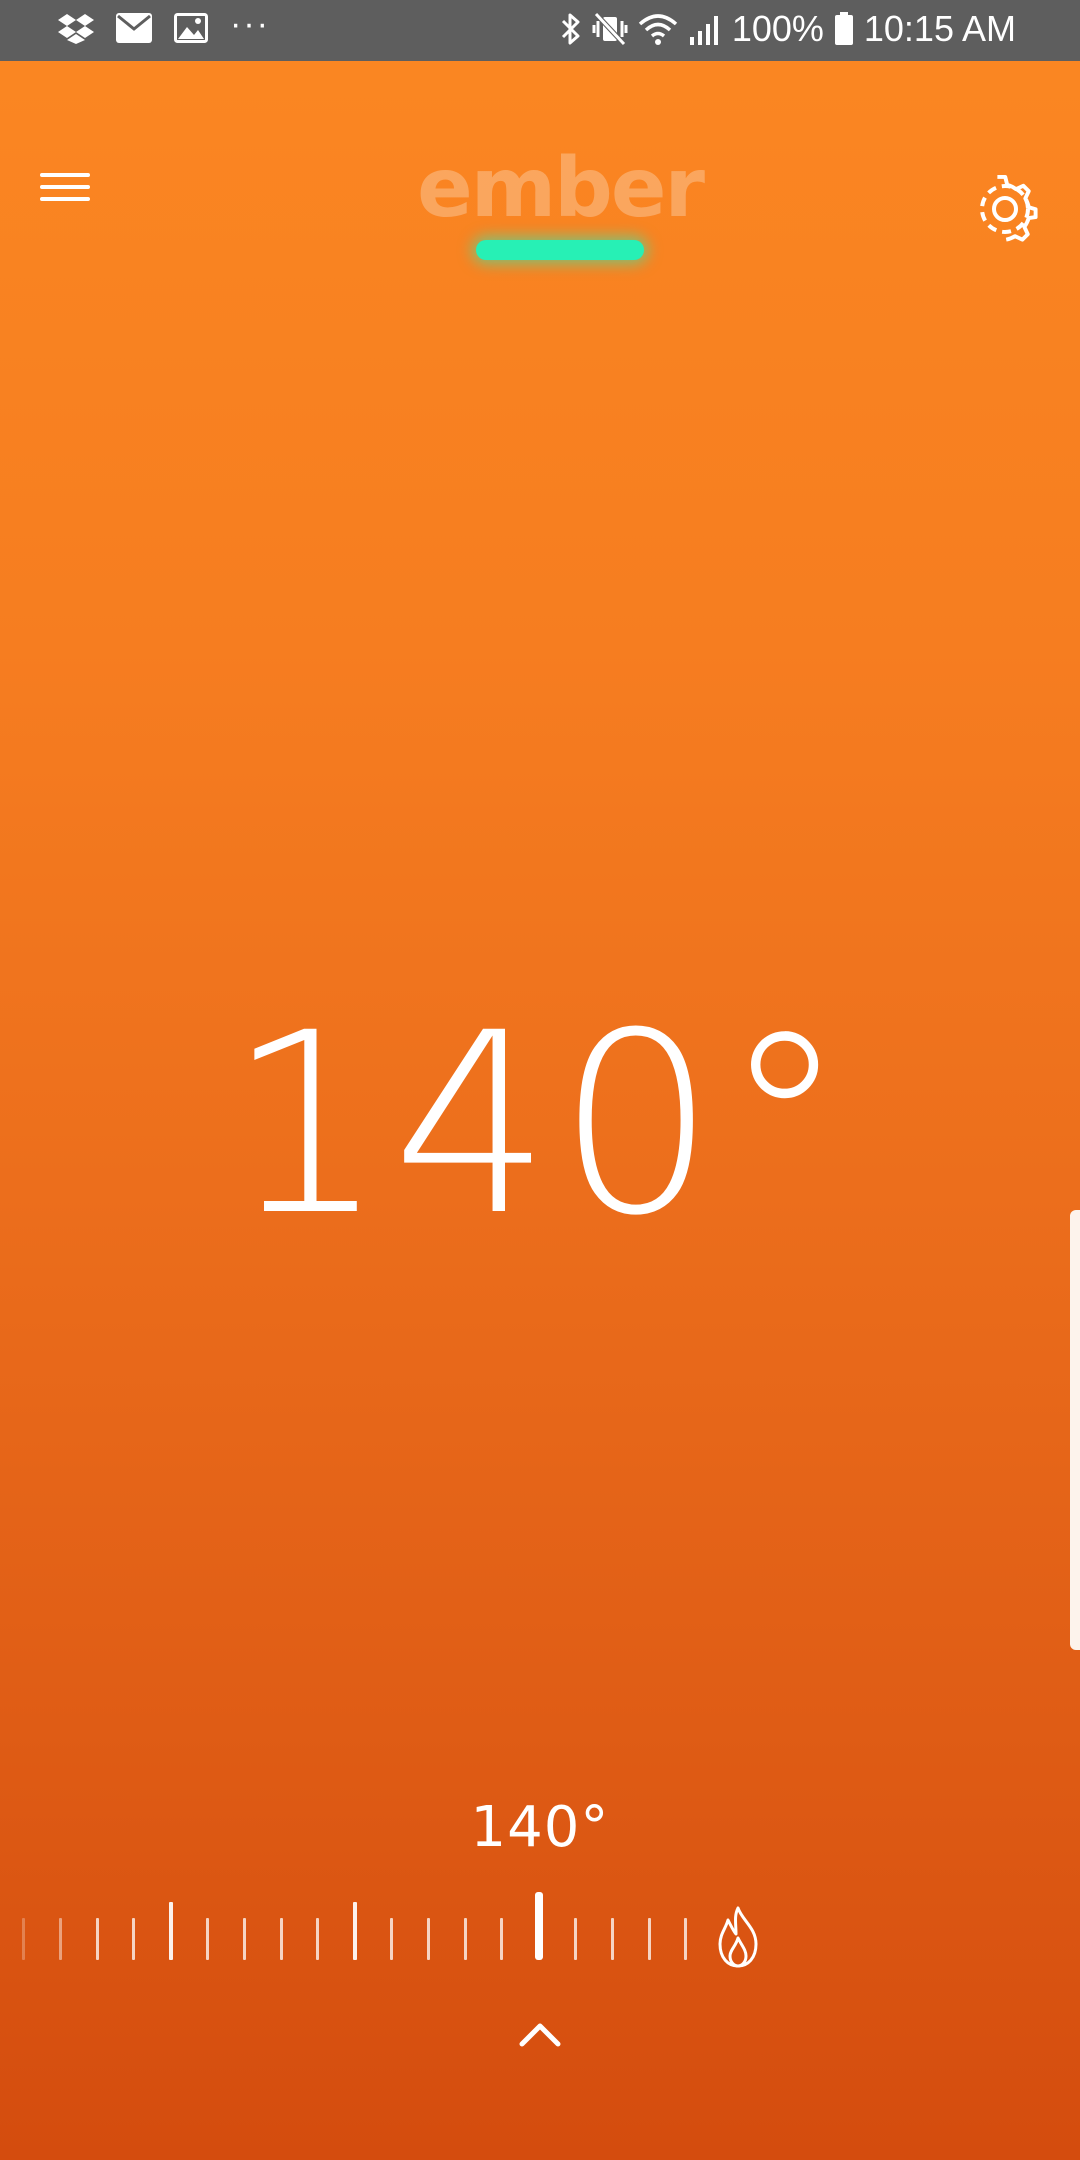  Describe the element at coordinates (1005, 209) in the screenshot. I see `gear-icon` at that location.